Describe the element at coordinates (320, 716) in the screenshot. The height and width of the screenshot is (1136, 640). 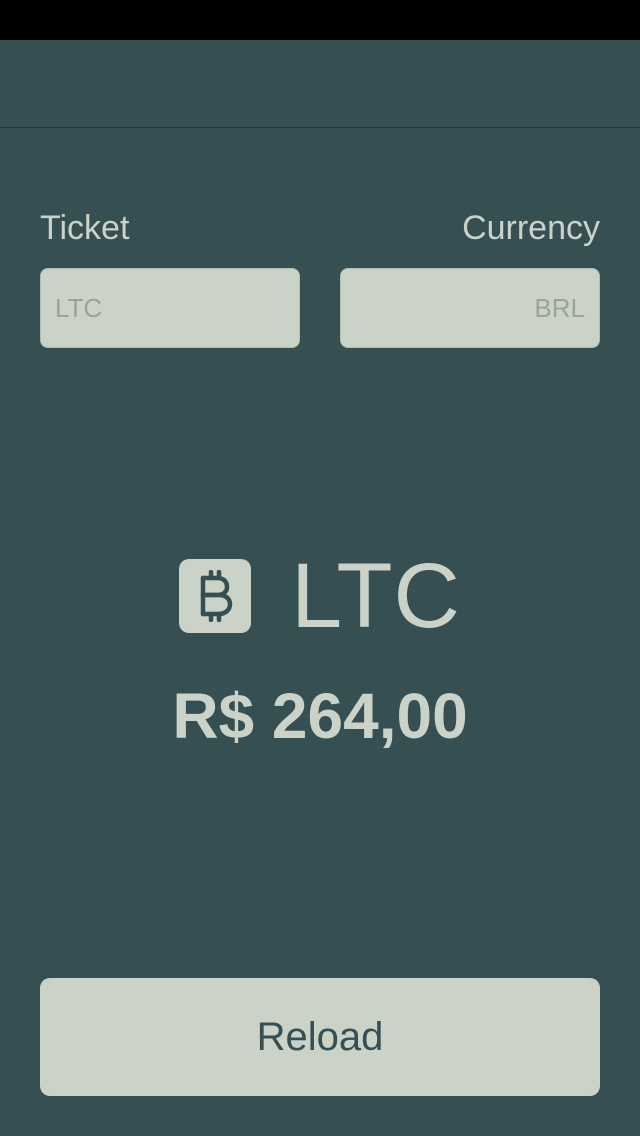
I see `price-value: R$ 264,00` at that location.